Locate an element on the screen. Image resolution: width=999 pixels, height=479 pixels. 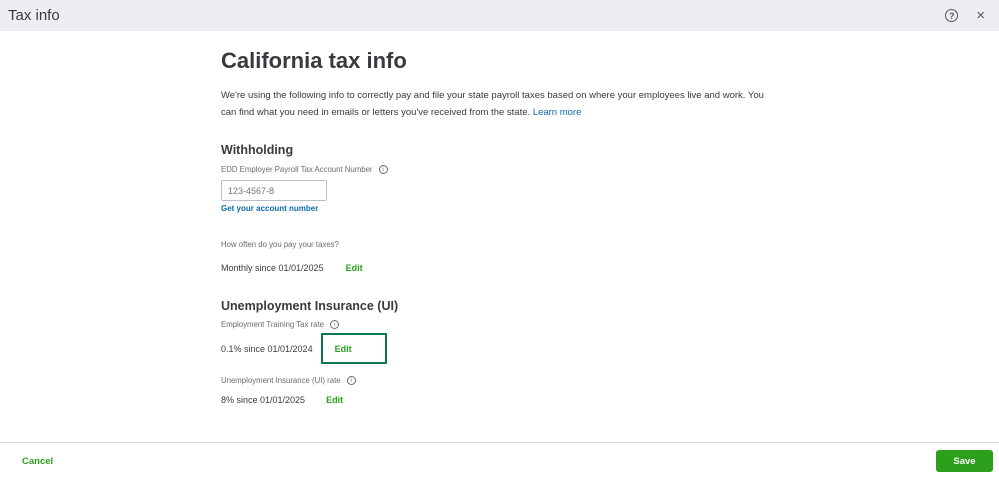
page-title: California tax info is located at coordinates (314, 60).